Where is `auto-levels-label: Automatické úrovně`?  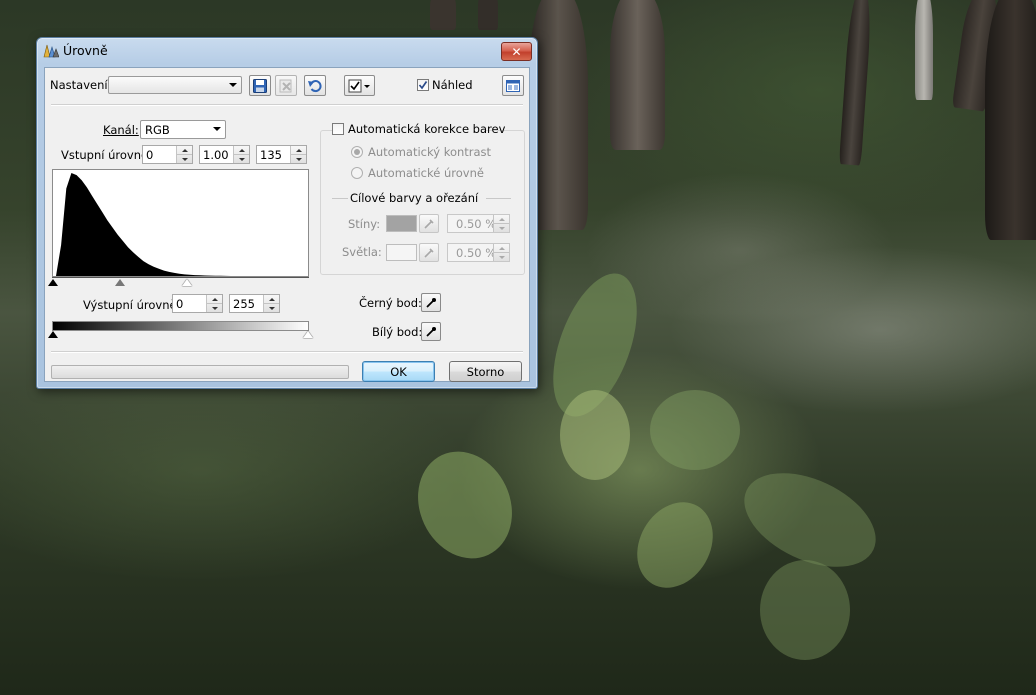 auto-levels-label: Automatické úrovně is located at coordinates (426, 173).